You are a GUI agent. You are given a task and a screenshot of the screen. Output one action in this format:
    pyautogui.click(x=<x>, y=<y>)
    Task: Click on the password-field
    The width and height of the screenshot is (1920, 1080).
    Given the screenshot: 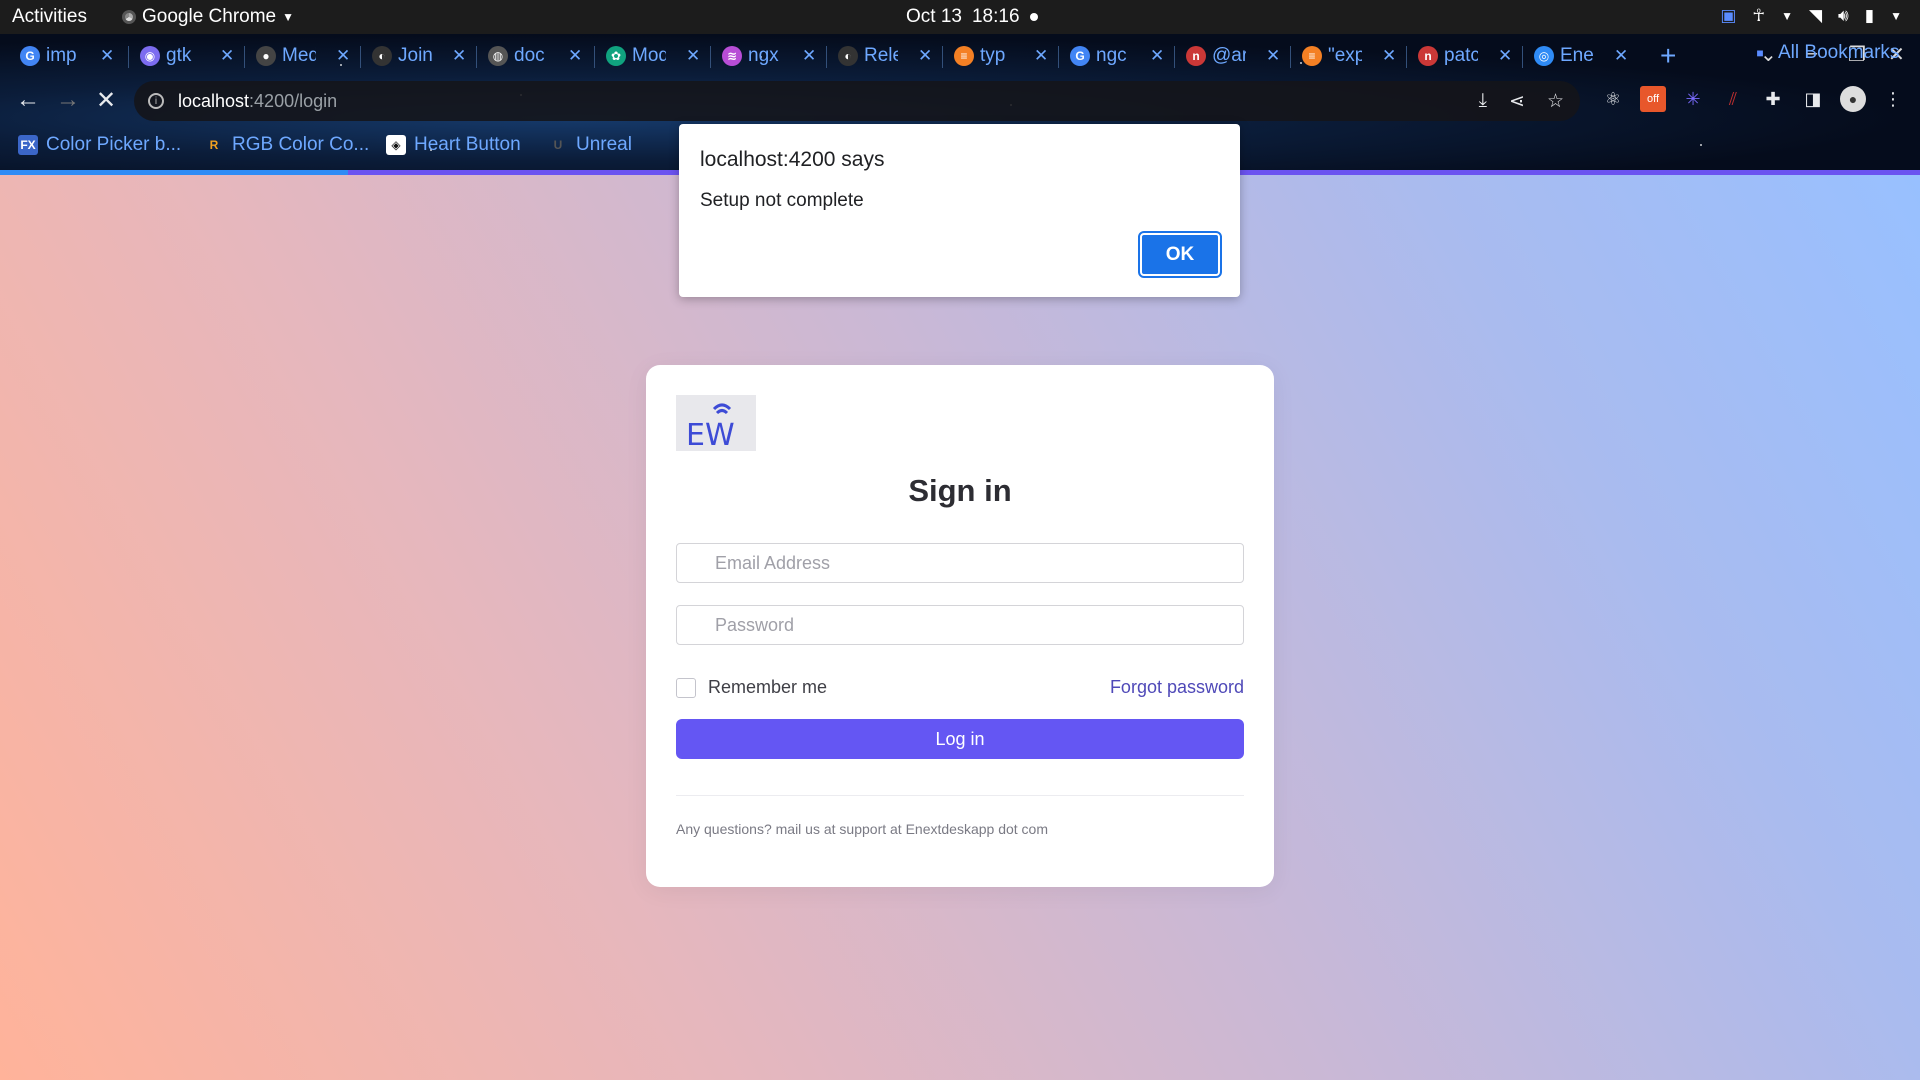 What is the action you would take?
    pyautogui.click(x=960, y=625)
    